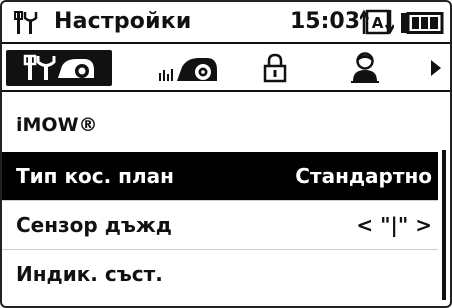 The width and height of the screenshot is (452, 308). What do you see at coordinates (363, 176) in the screenshot?
I see `menu-item-value: Стандартно` at bounding box center [363, 176].